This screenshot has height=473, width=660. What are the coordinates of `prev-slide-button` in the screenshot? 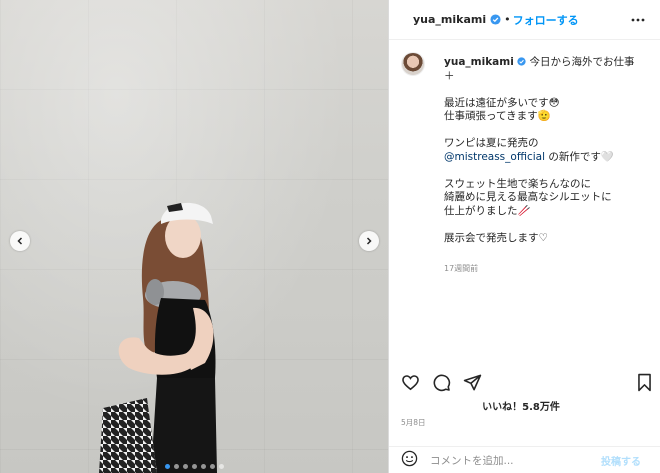 It's located at (20, 241).